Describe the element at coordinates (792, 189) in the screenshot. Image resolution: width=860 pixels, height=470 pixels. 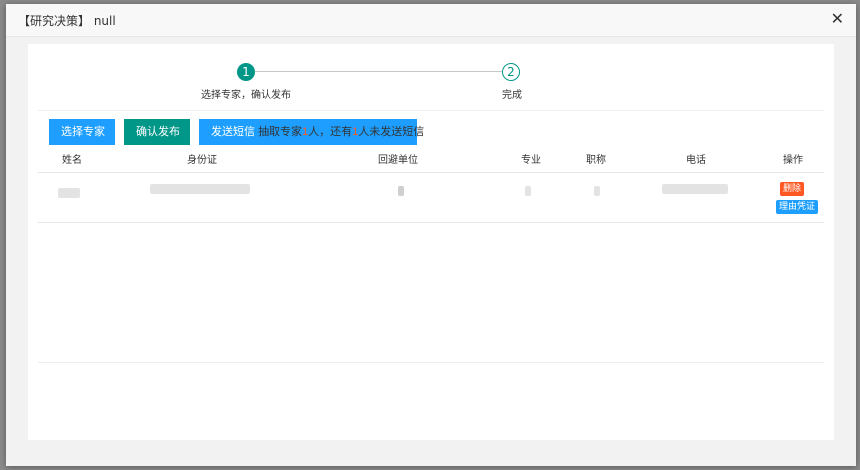
I see `delete-button: 删除` at that location.